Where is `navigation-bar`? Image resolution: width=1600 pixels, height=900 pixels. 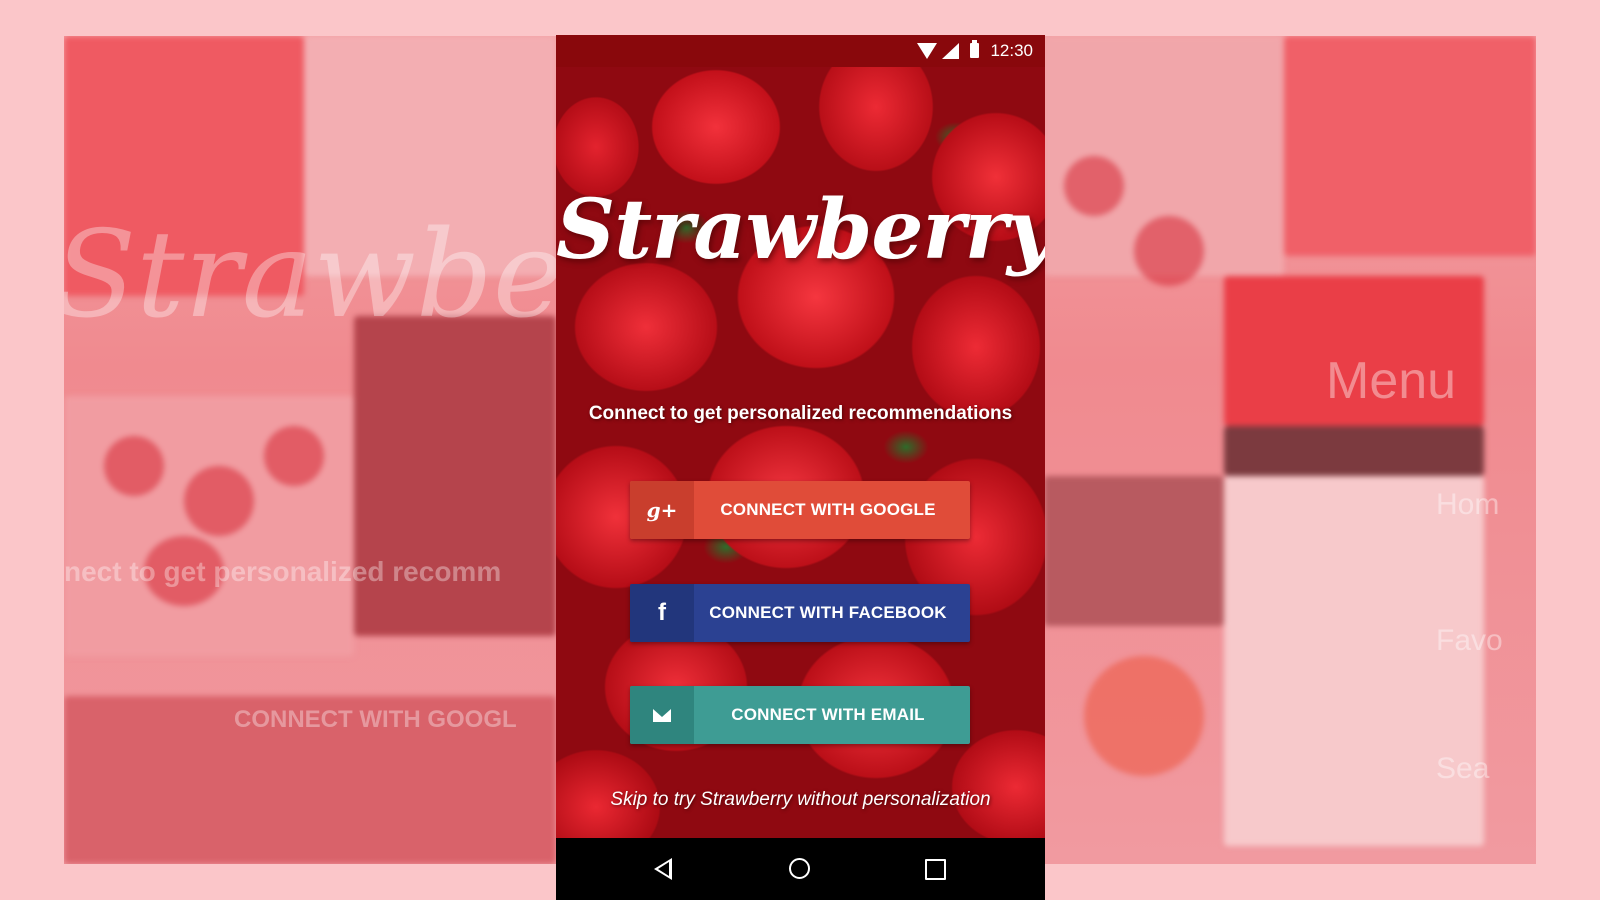
navigation-bar is located at coordinates (800, 869).